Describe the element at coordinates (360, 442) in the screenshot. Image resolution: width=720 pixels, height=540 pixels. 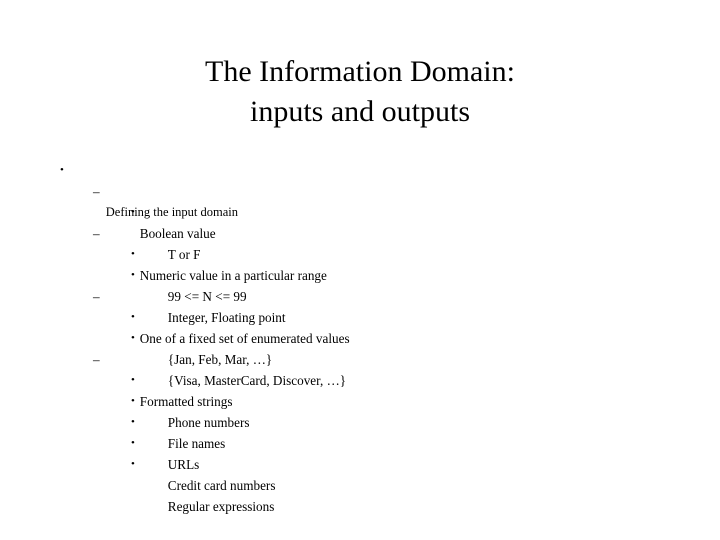
I see `list-item: • URLs` at that location.